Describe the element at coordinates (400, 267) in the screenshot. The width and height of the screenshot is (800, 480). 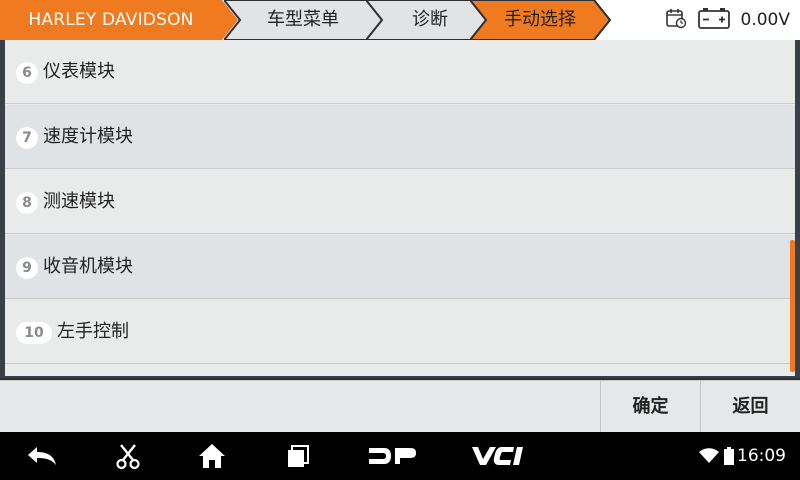
I see `list-item: 9 收音机模块` at that location.